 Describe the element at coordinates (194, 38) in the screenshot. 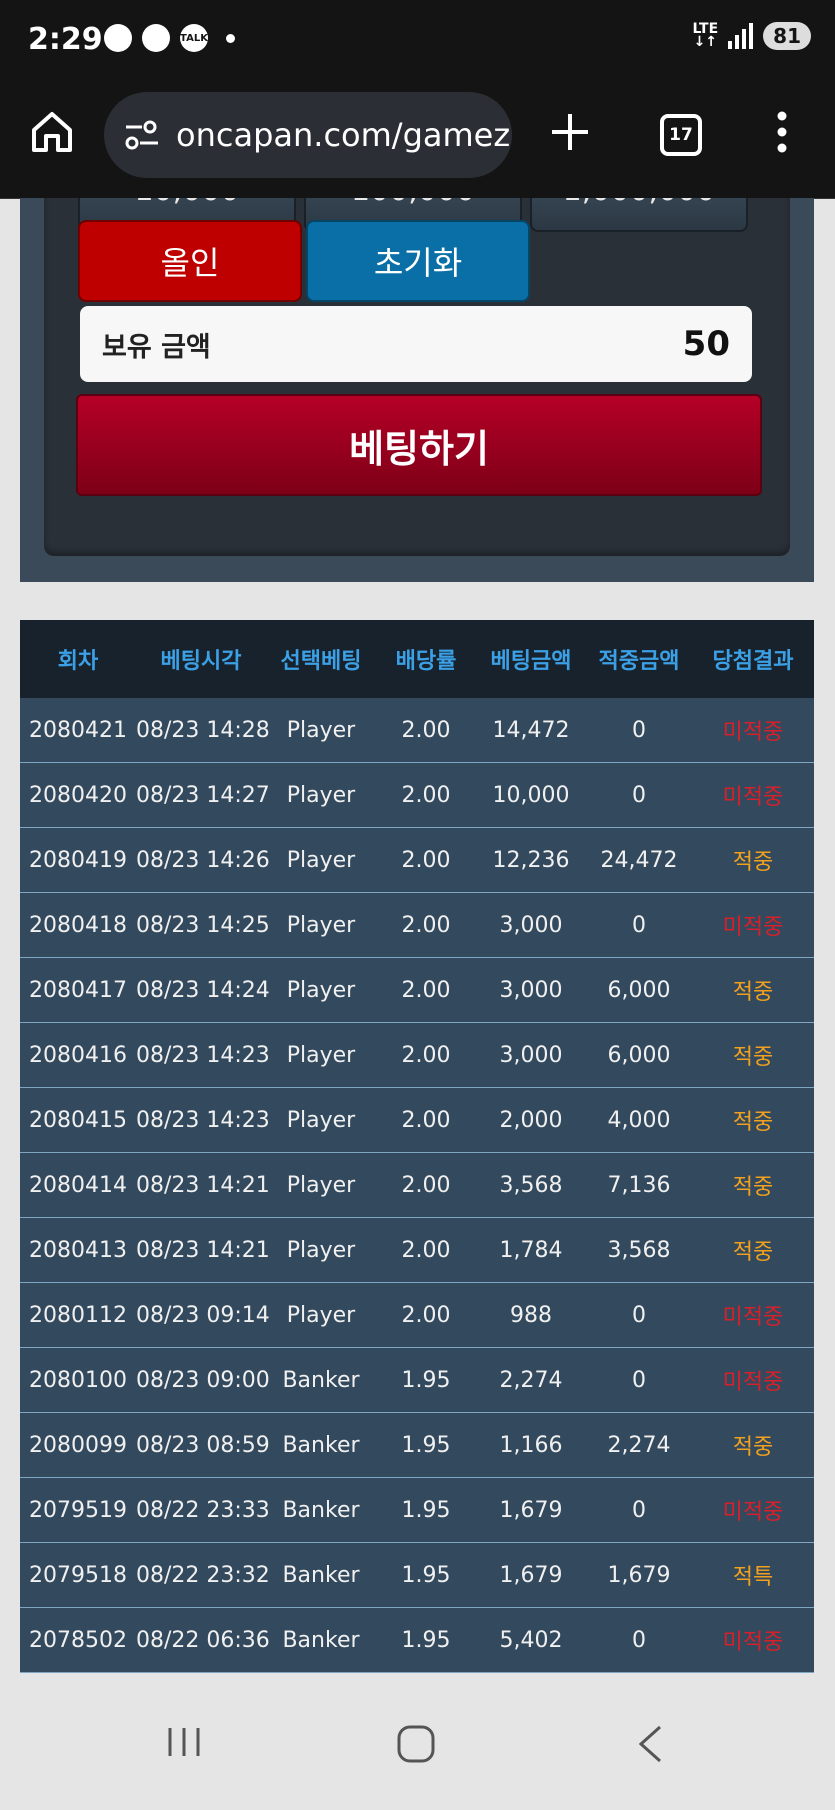

I see `kakaotalk-icon: TALK` at that location.